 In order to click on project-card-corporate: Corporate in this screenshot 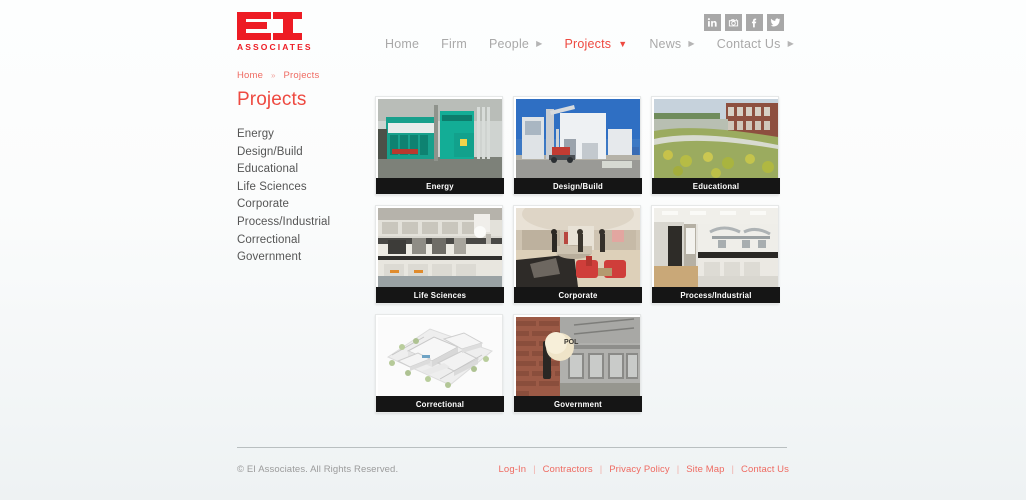, I will do `click(577, 254)`.